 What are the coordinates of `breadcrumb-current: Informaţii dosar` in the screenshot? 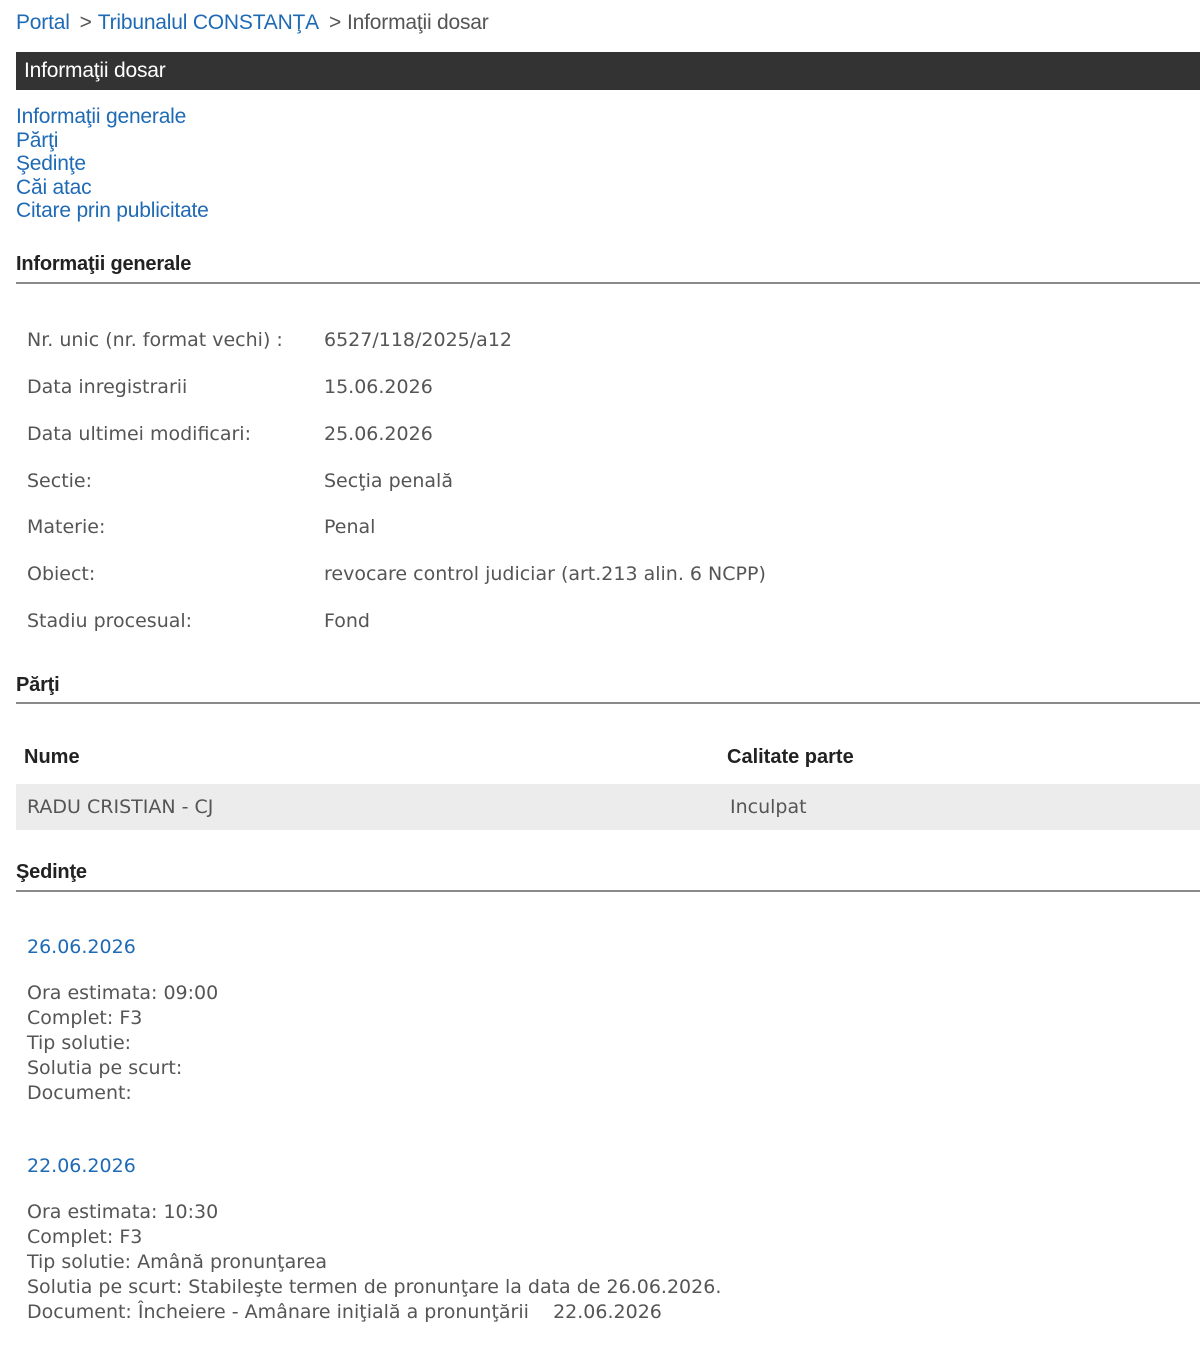 It's located at (418, 22).